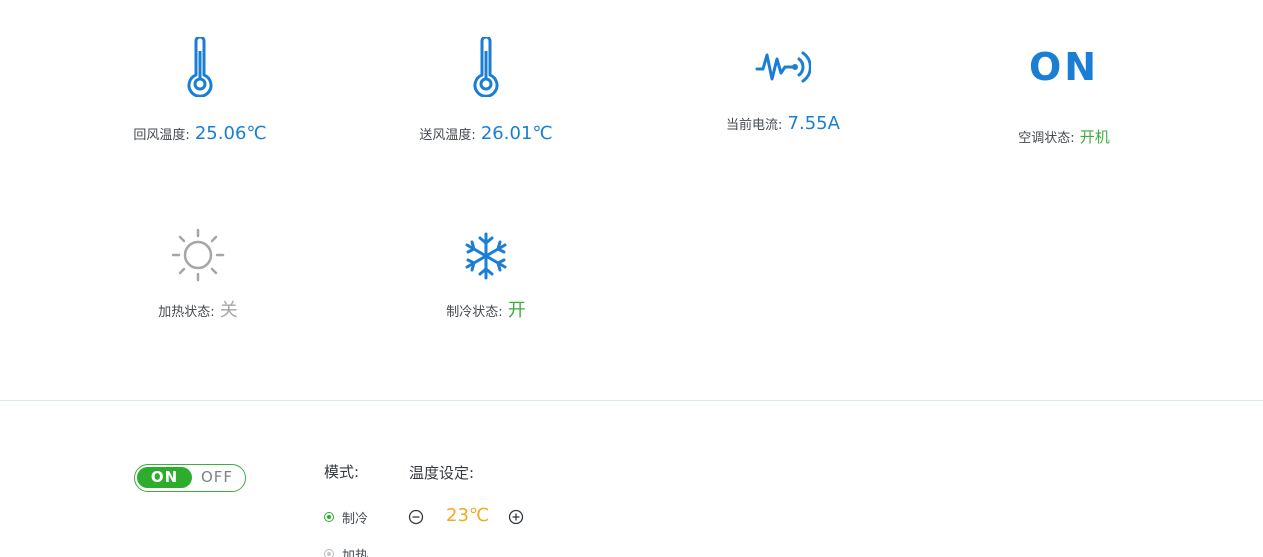  What do you see at coordinates (783, 67) in the screenshot?
I see `signal-wave-icon` at bounding box center [783, 67].